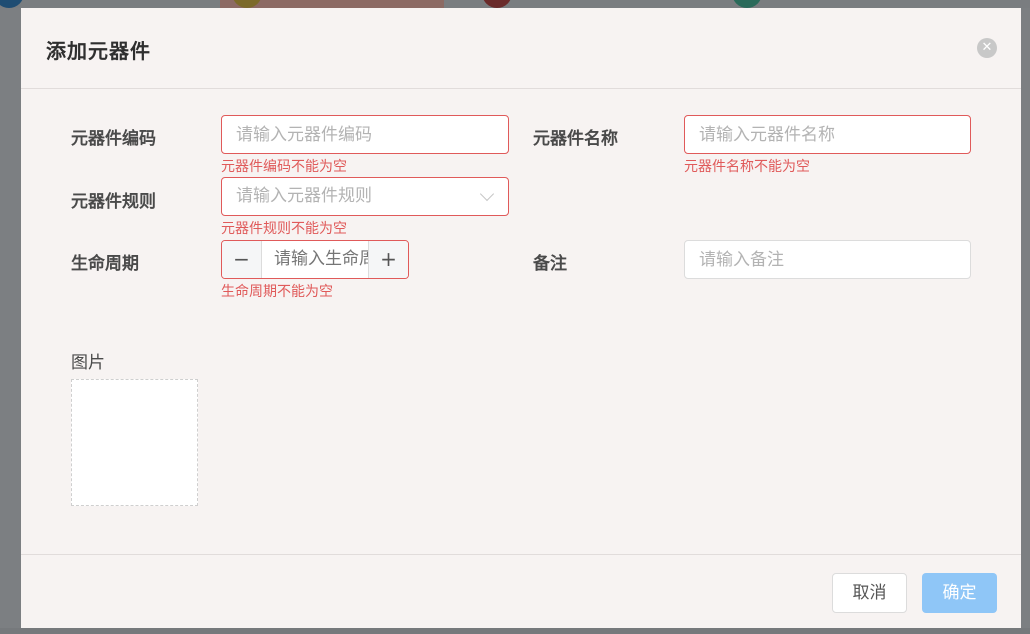 The height and width of the screenshot is (634, 1030). I want to click on name-input, so click(827, 134).